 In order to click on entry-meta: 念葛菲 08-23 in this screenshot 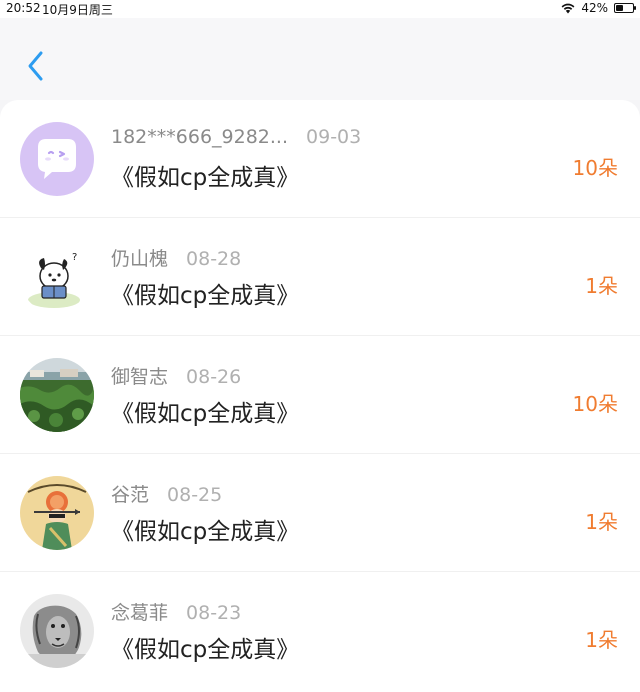, I will do `click(176, 611)`.